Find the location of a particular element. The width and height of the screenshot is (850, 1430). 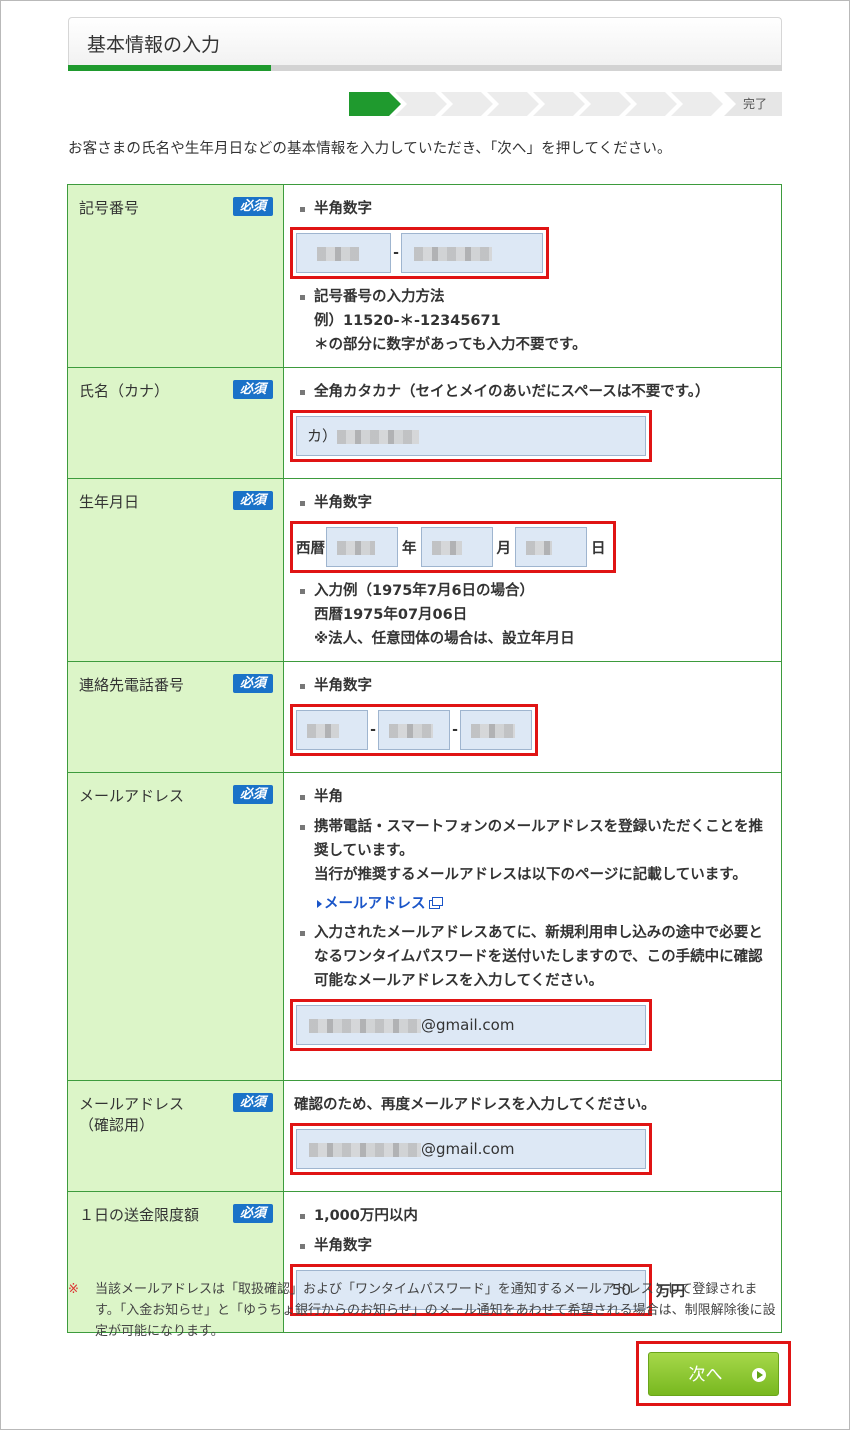

label-cell: 生年月日 必須 is located at coordinates (175, 570).